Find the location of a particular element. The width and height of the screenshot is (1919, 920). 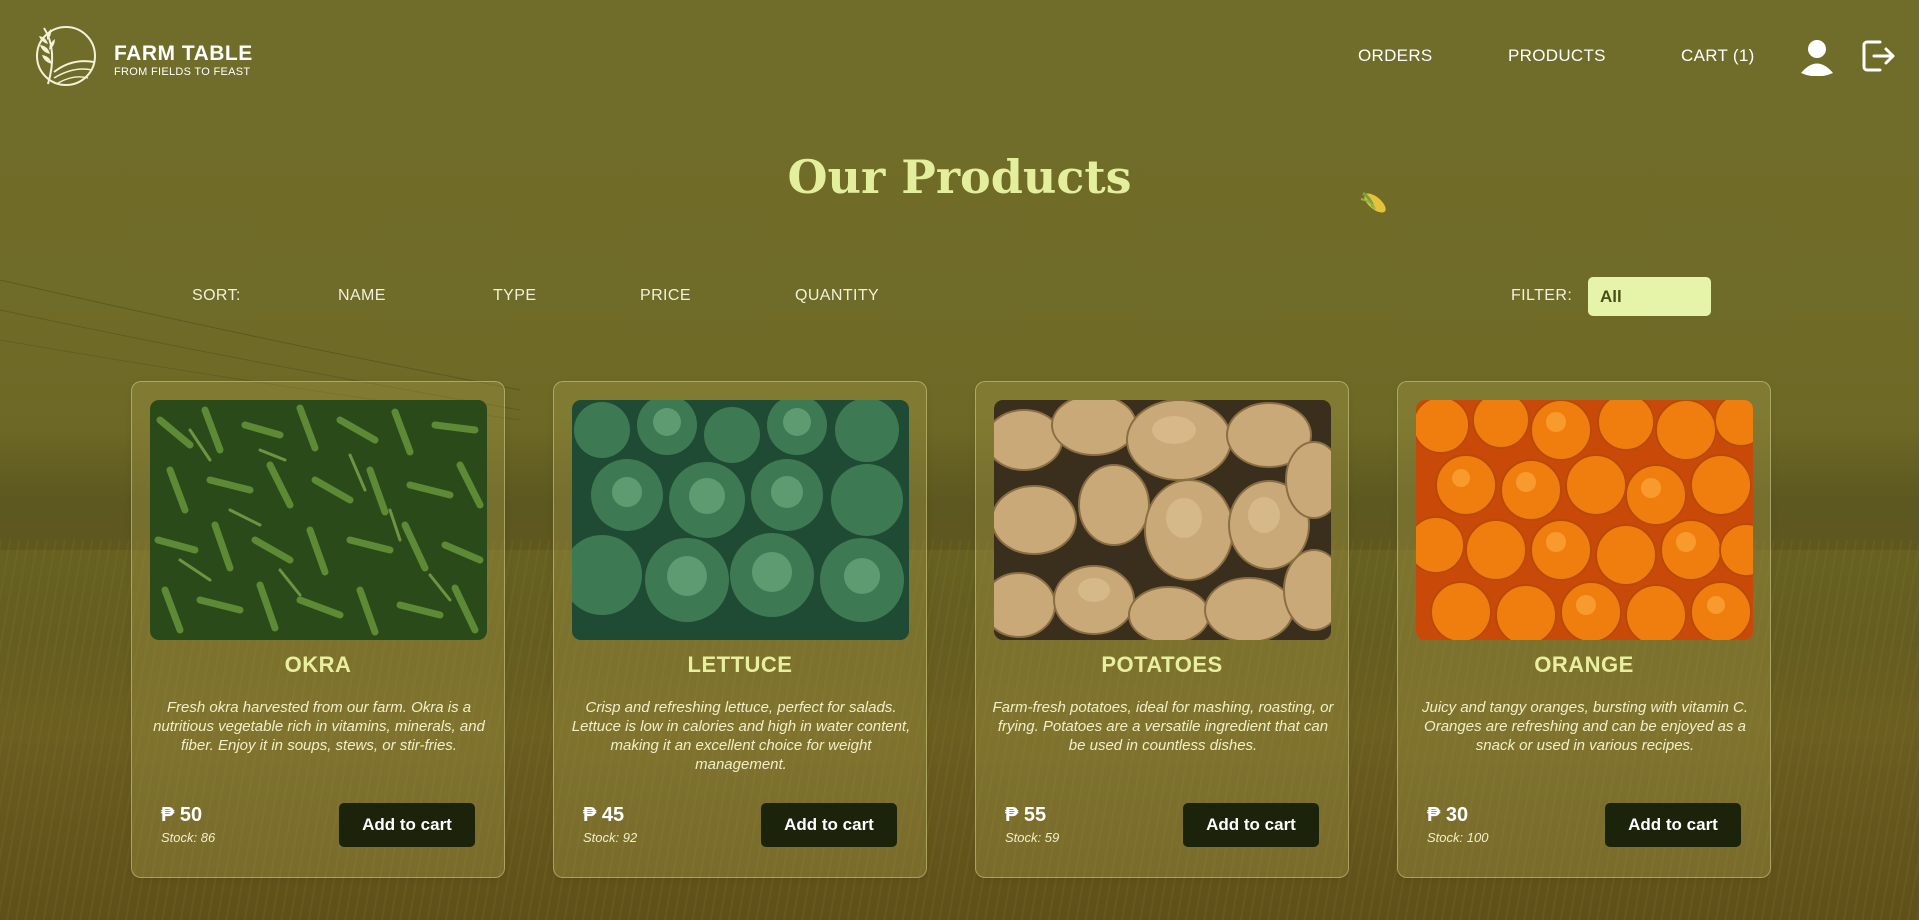

nav-cart: CART (1) is located at coordinates (1718, 56).